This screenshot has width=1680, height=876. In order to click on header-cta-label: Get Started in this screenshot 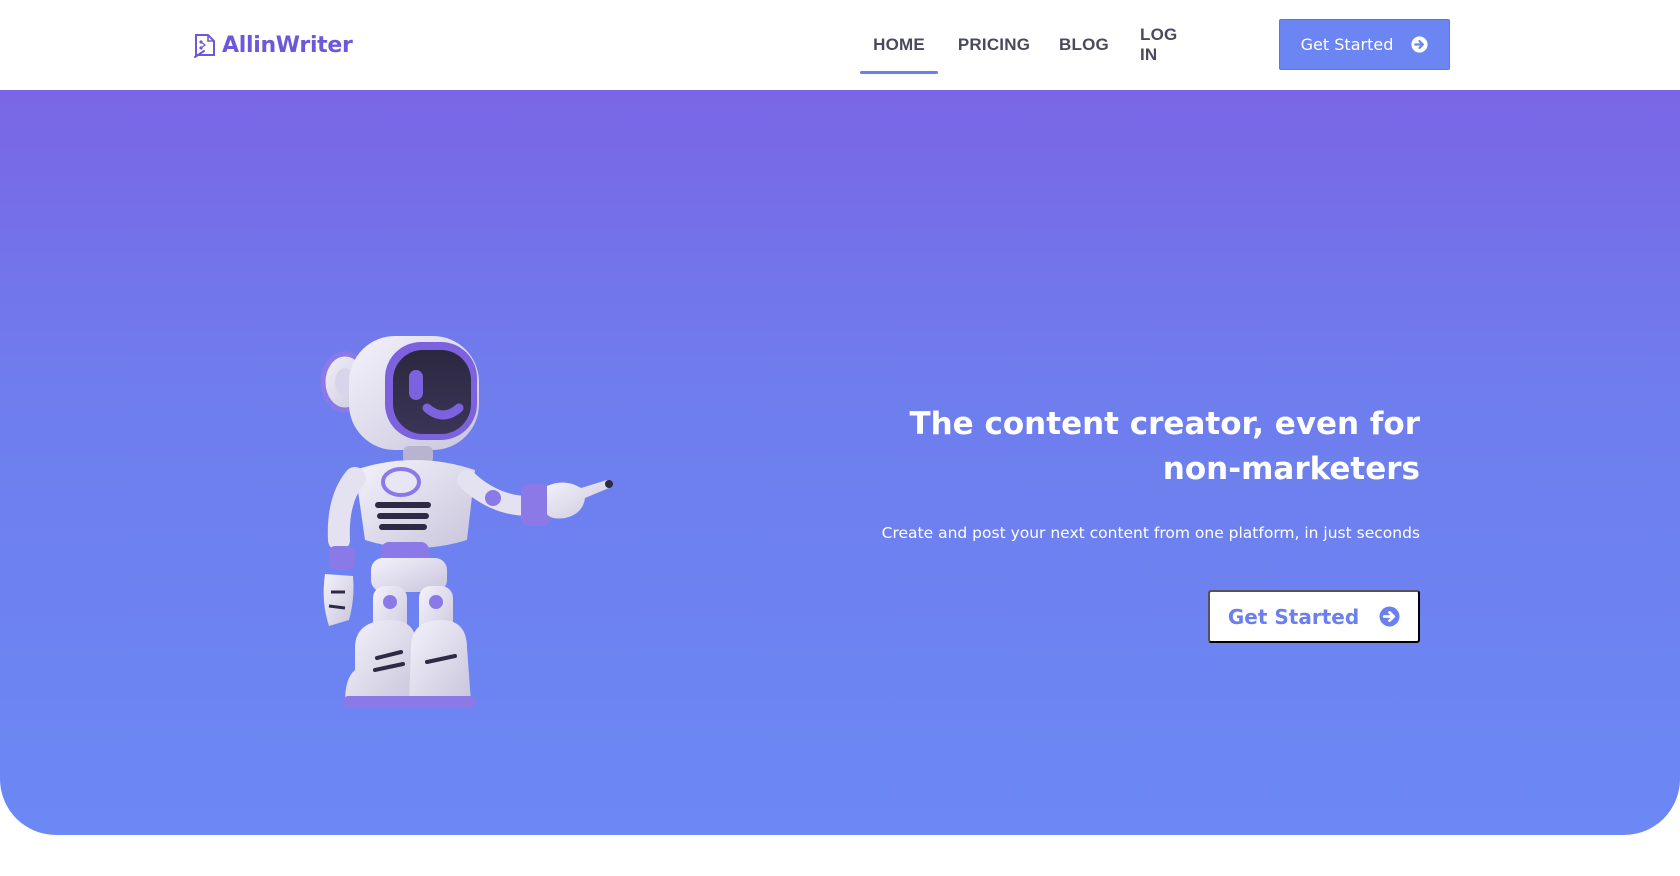, I will do `click(1347, 44)`.